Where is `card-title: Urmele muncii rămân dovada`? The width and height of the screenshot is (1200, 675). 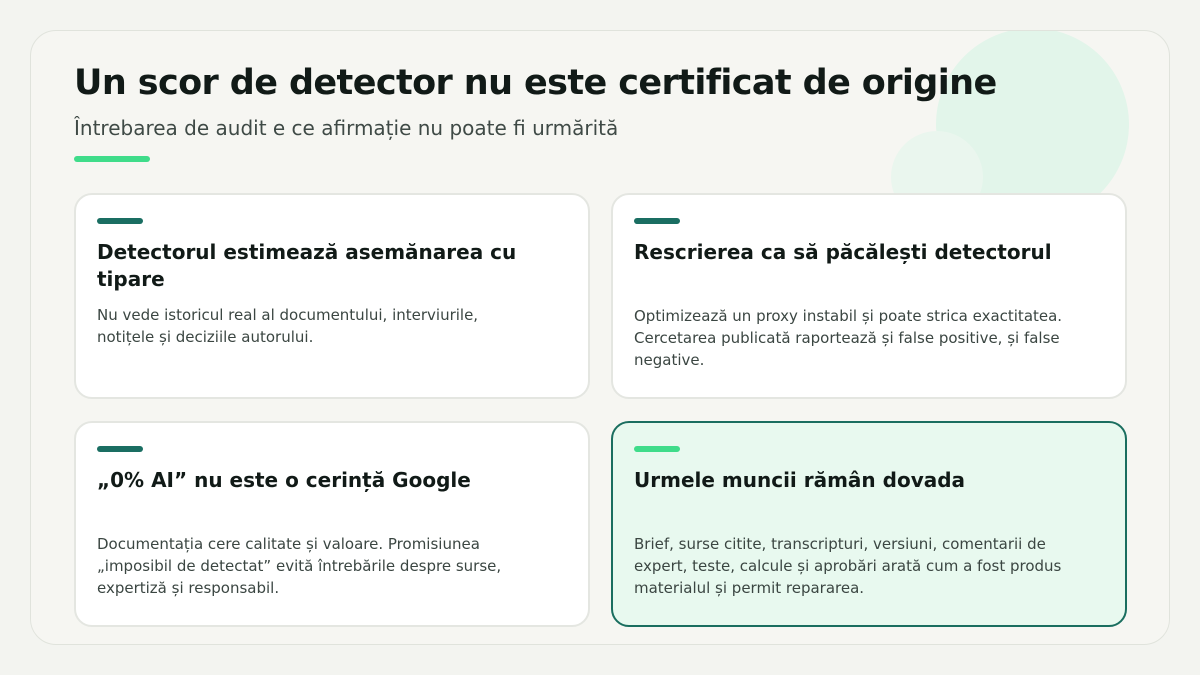 card-title: Urmele muncii rămân dovada is located at coordinates (800, 480).